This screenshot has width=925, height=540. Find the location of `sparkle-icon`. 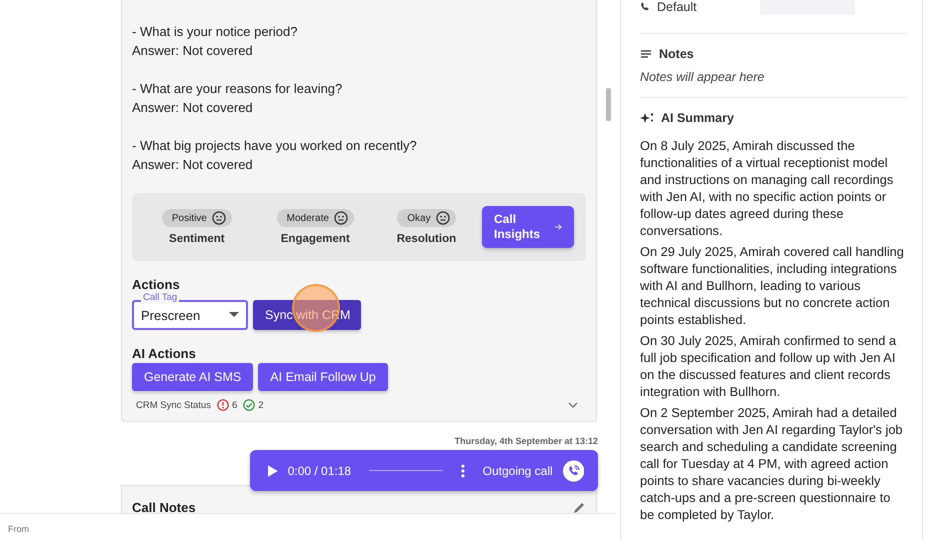

sparkle-icon is located at coordinates (647, 118).